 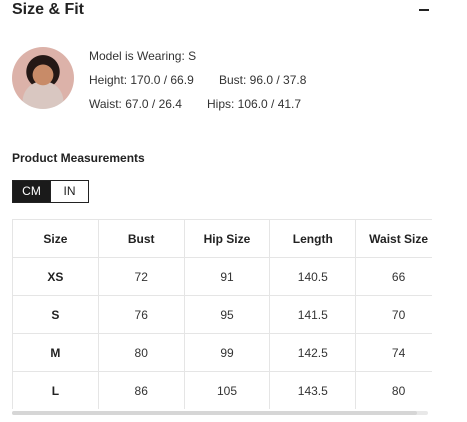 I want to click on unit-in-button: IN, so click(x=70, y=191).